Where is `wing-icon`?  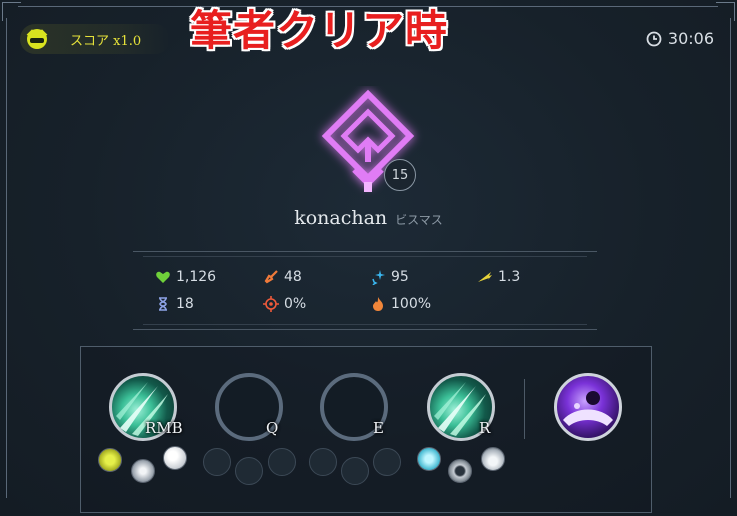
wing-icon is located at coordinates (485, 277).